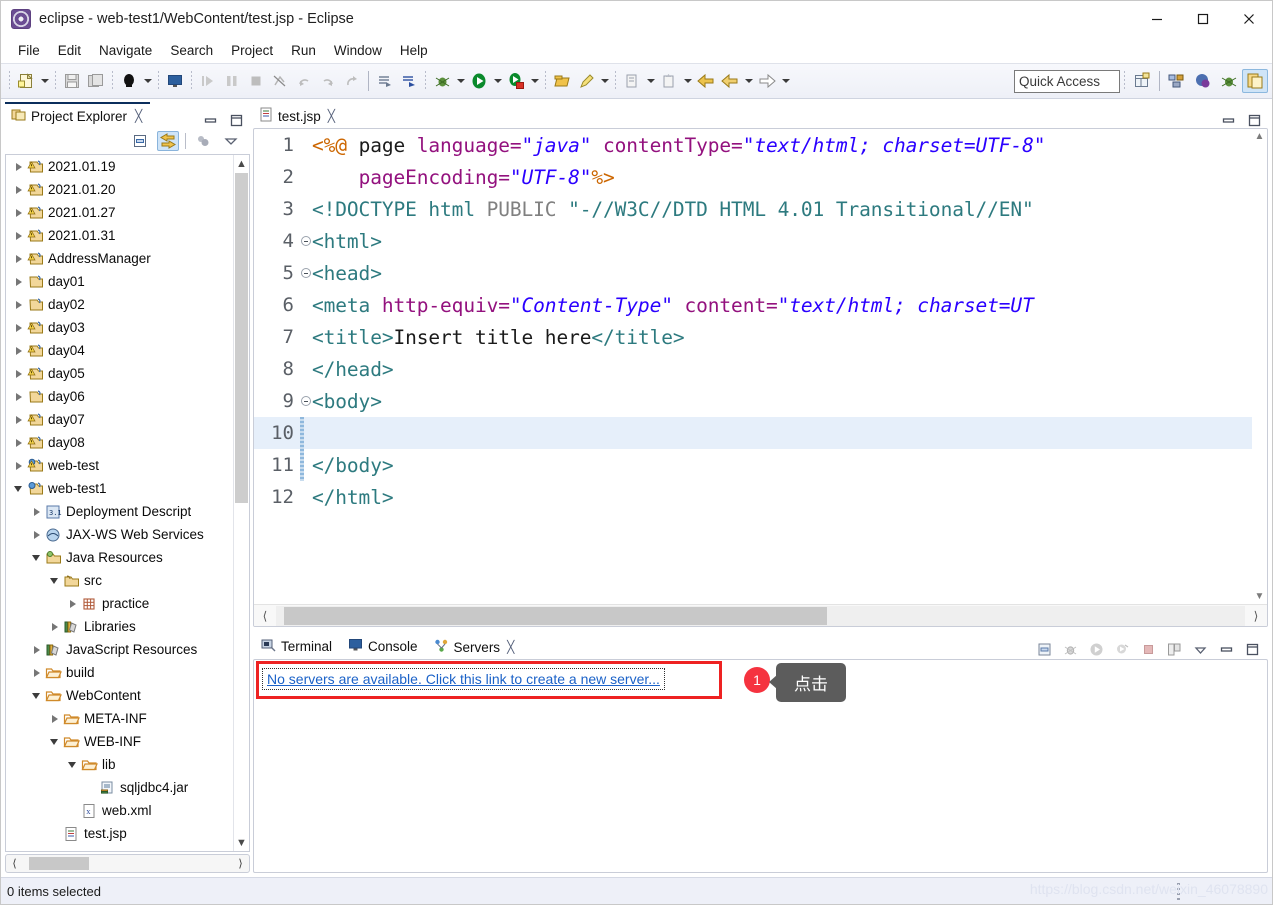 The image size is (1273, 905). Describe the element at coordinates (175, 81) in the screenshot. I see `open-console-icon` at that location.